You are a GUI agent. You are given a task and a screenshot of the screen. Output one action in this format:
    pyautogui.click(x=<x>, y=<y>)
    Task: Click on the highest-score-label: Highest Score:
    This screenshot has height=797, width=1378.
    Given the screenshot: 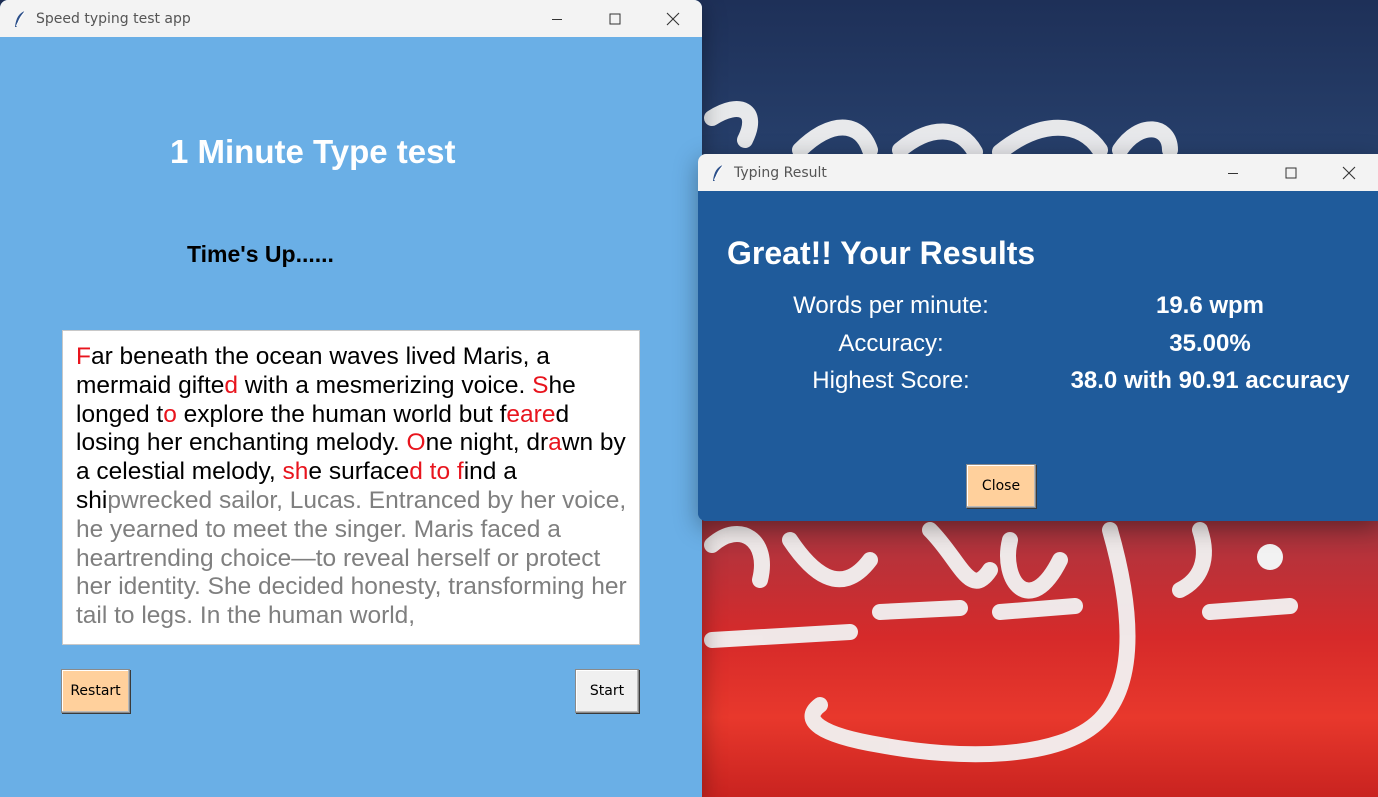 What is the action you would take?
    pyautogui.click(x=891, y=380)
    